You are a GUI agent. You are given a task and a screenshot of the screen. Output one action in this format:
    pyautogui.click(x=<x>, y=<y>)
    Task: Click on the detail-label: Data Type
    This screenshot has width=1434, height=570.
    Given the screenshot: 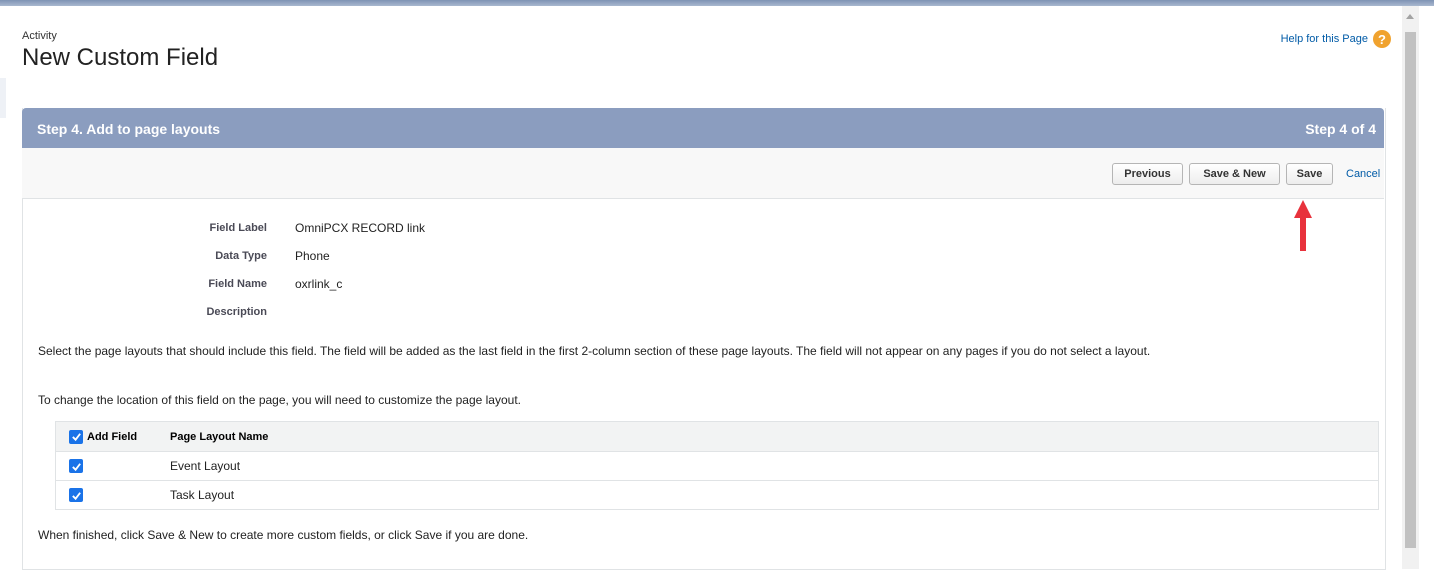 What is the action you would take?
    pyautogui.click(x=241, y=256)
    